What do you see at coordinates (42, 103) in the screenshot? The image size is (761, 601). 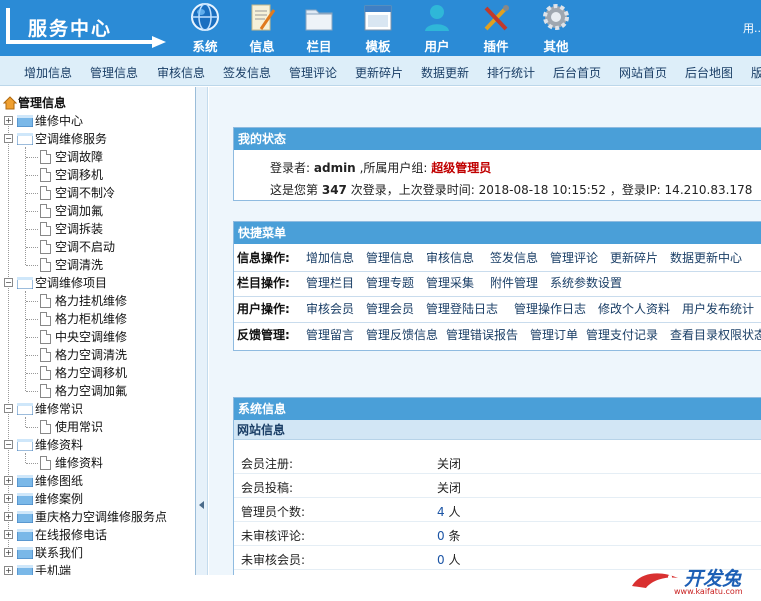 I see `tree-root-label: 管理信息` at bounding box center [42, 103].